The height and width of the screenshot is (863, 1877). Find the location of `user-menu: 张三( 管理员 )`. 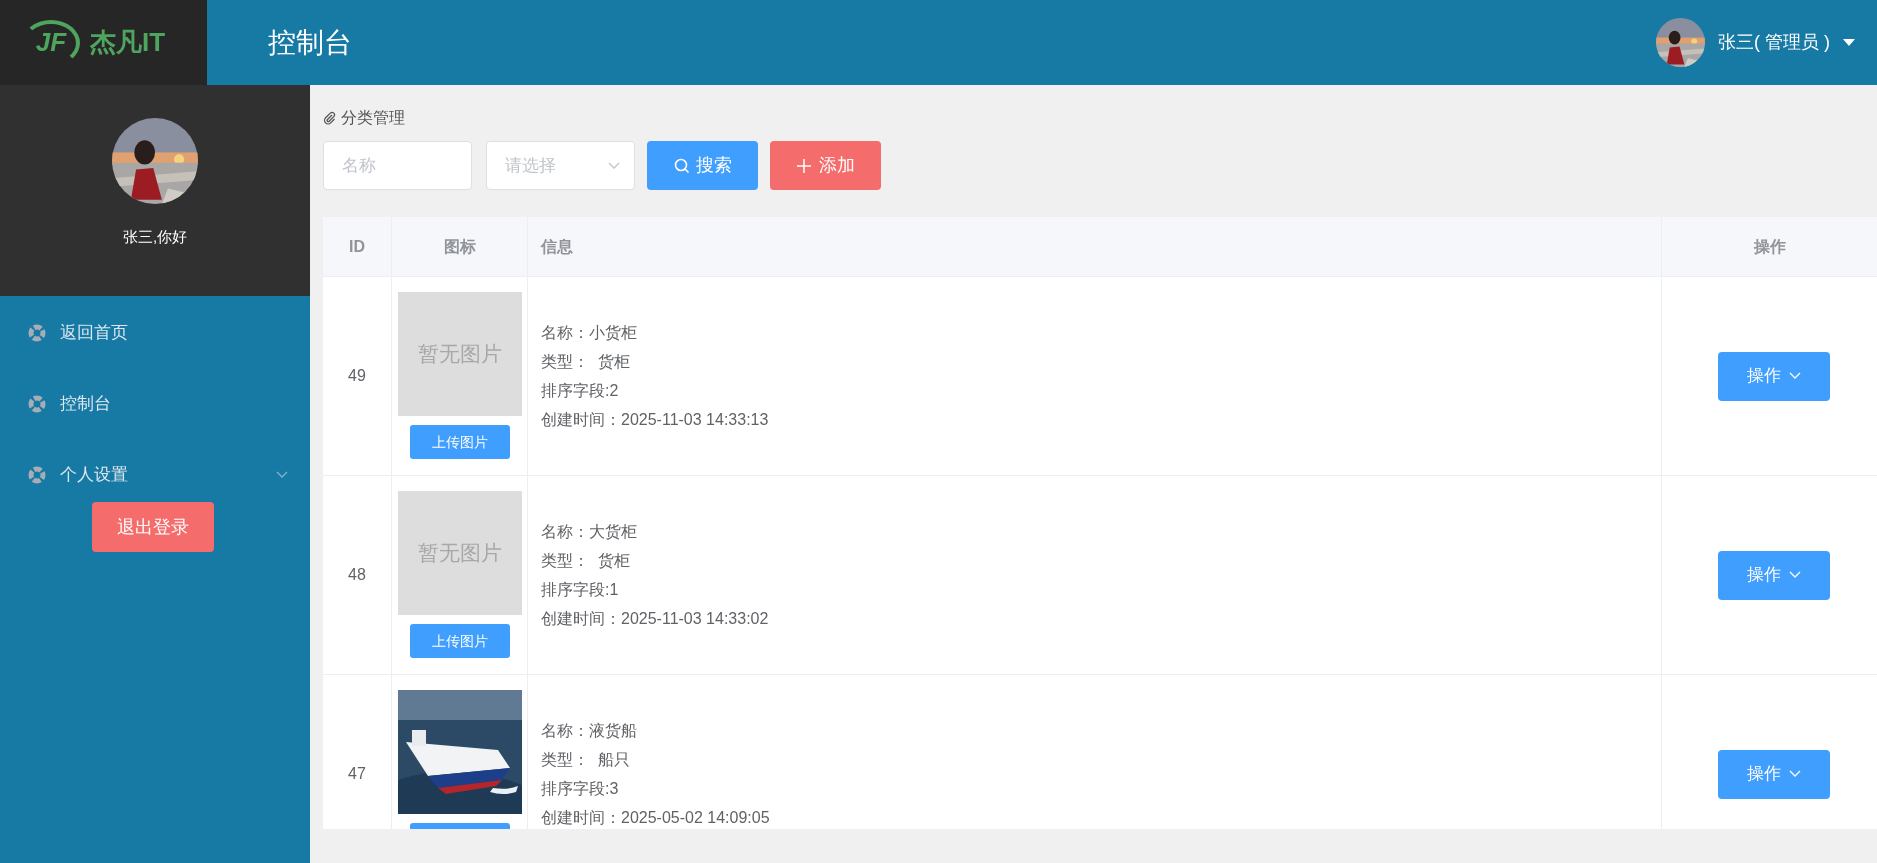

user-menu: 张三( 管理员 ) is located at coordinates (1774, 42).